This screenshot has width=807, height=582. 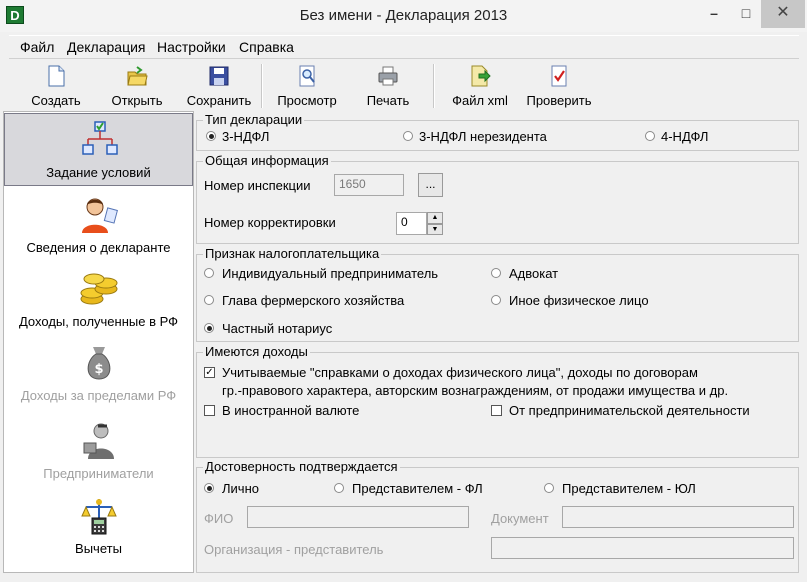 What do you see at coordinates (549, 488) in the screenshot?
I see `radio-representative-ul` at bounding box center [549, 488].